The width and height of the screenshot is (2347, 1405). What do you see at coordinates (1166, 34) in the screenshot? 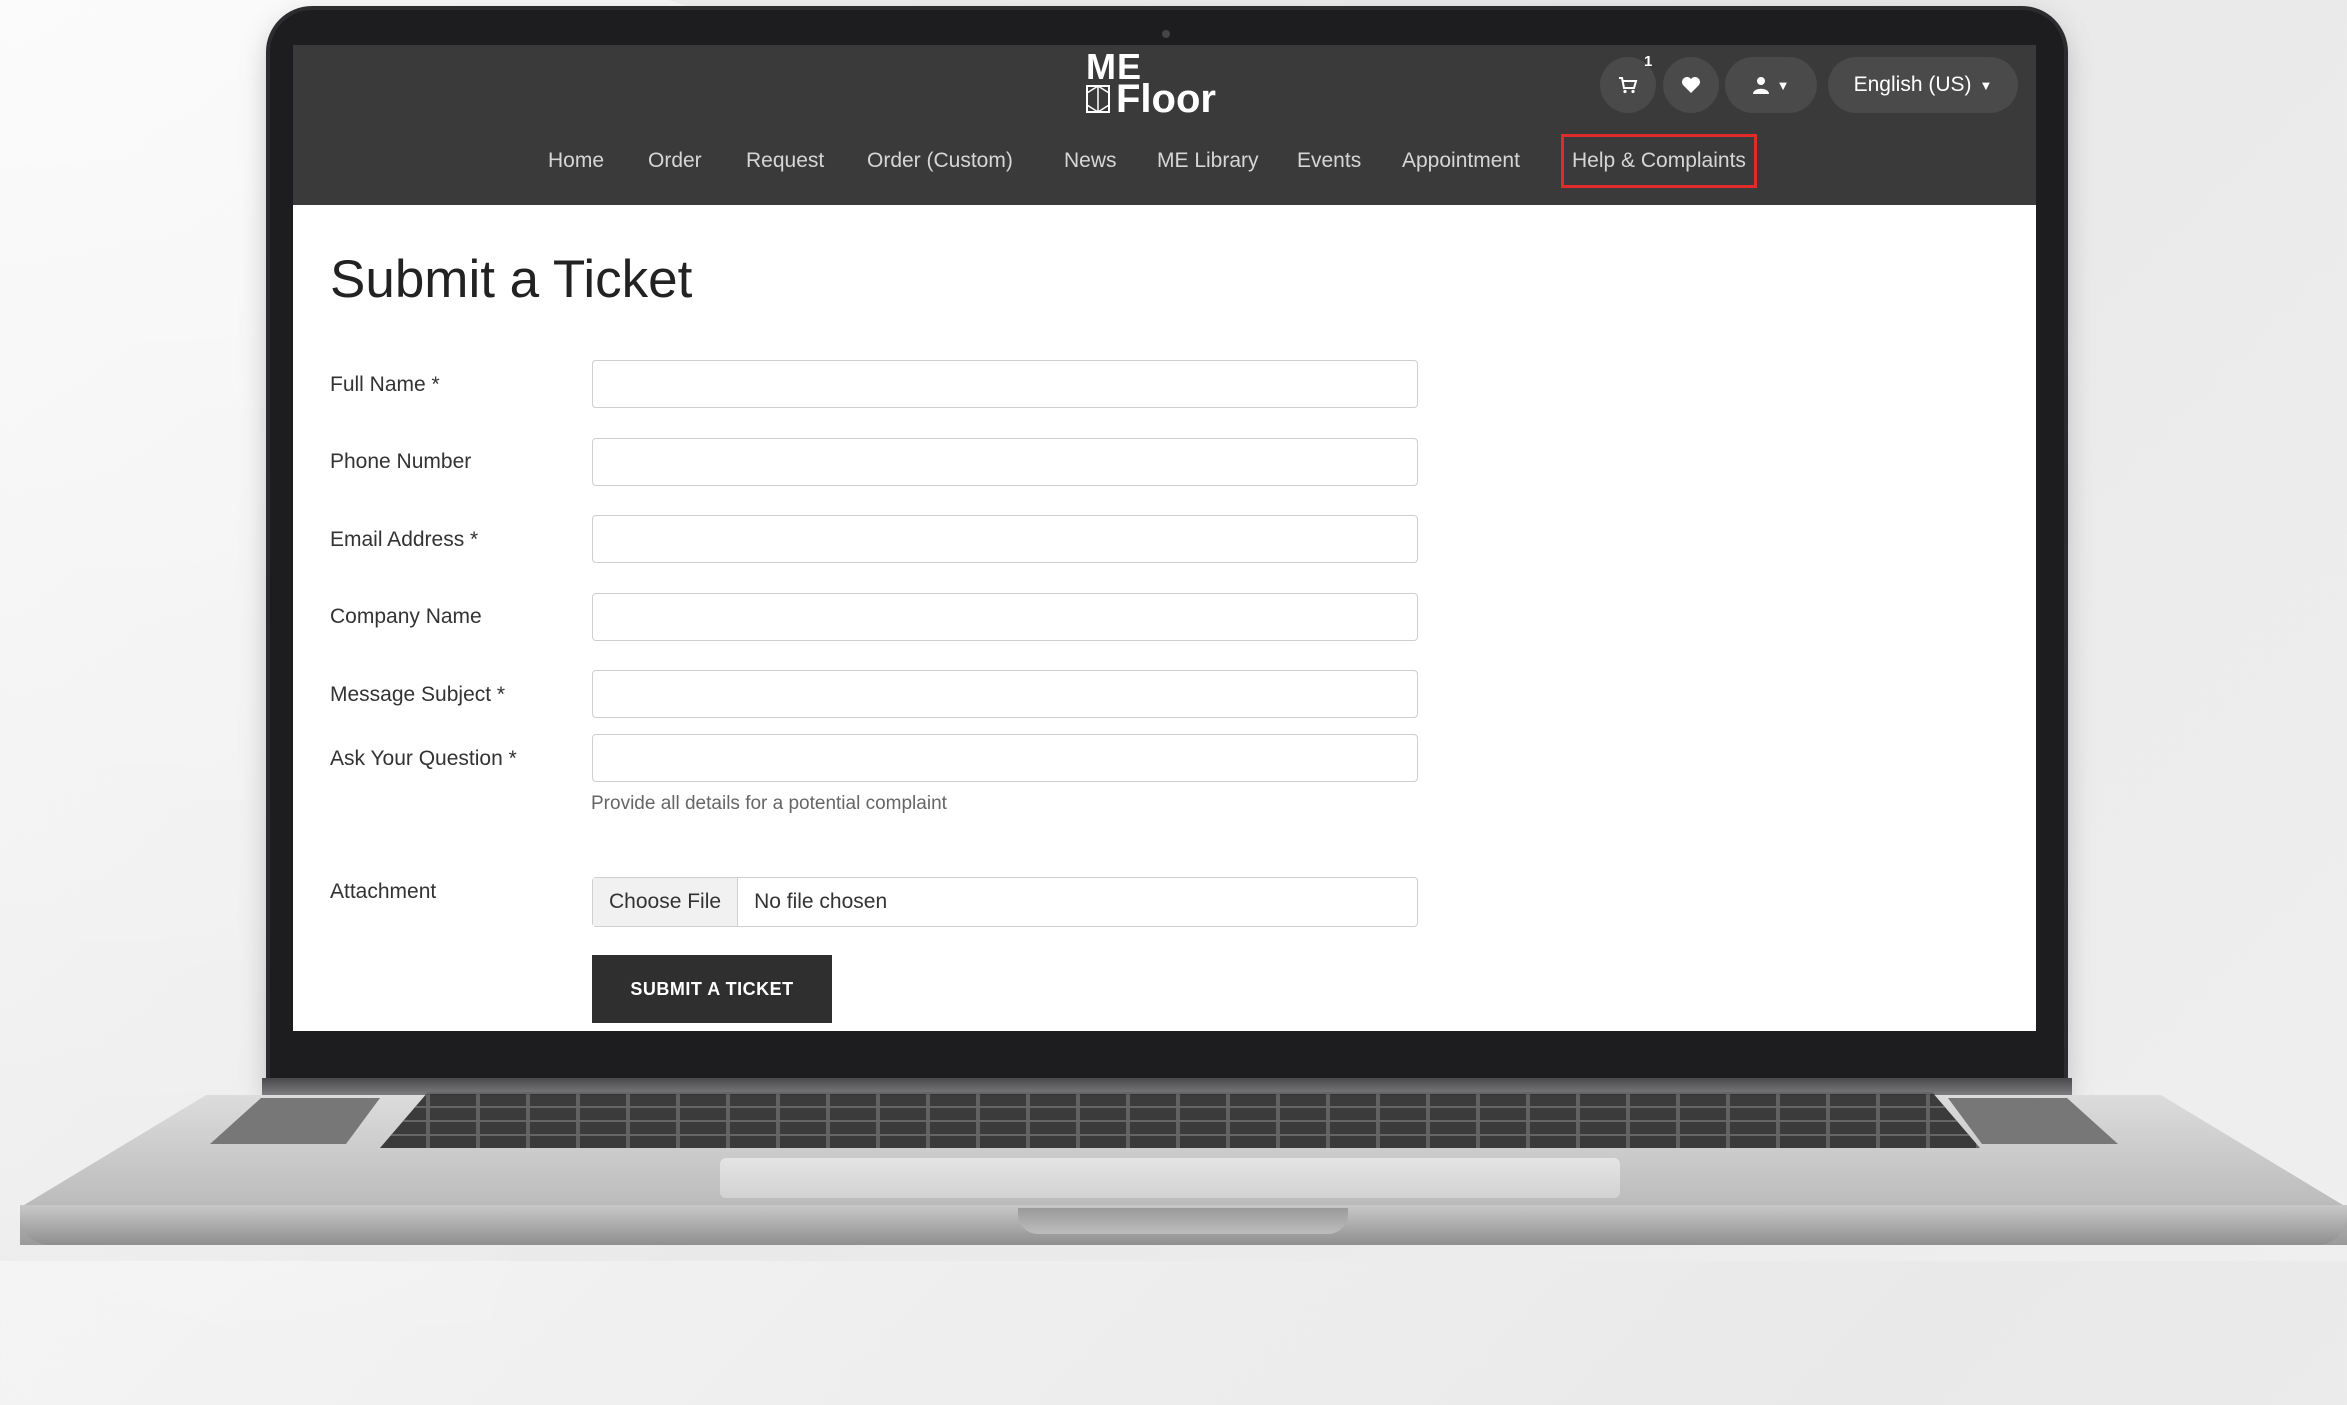
I see `webcam` at bounding box center [1166, 34].